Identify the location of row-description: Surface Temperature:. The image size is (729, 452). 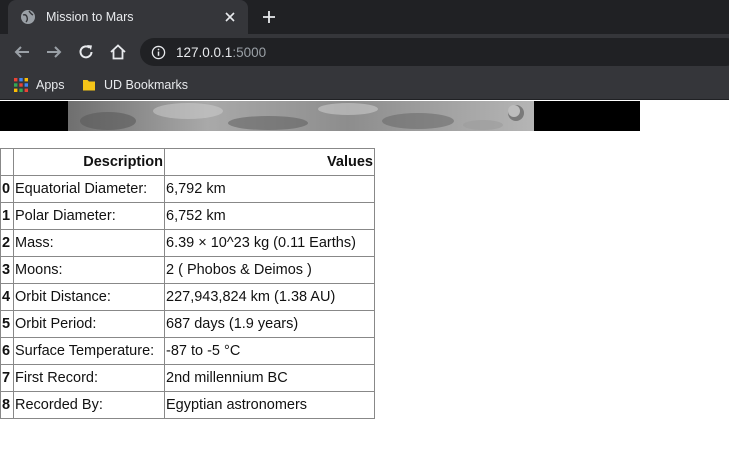
(89, 351).